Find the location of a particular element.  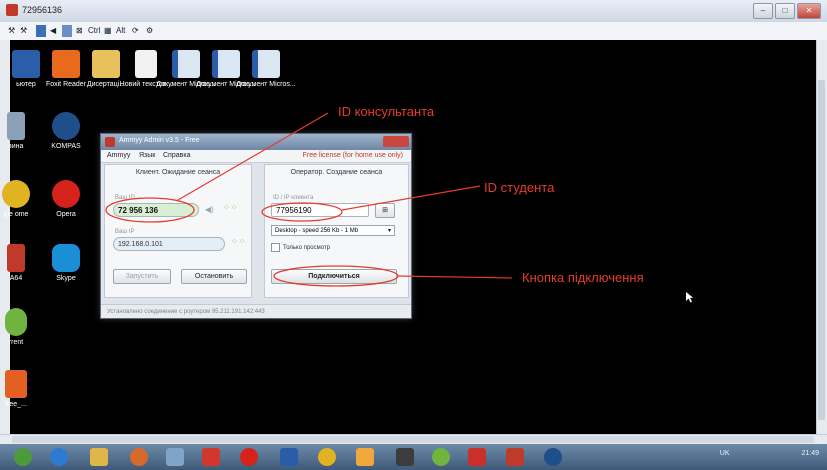

consultant-id-ellipse is located at coordinates (150, 210).